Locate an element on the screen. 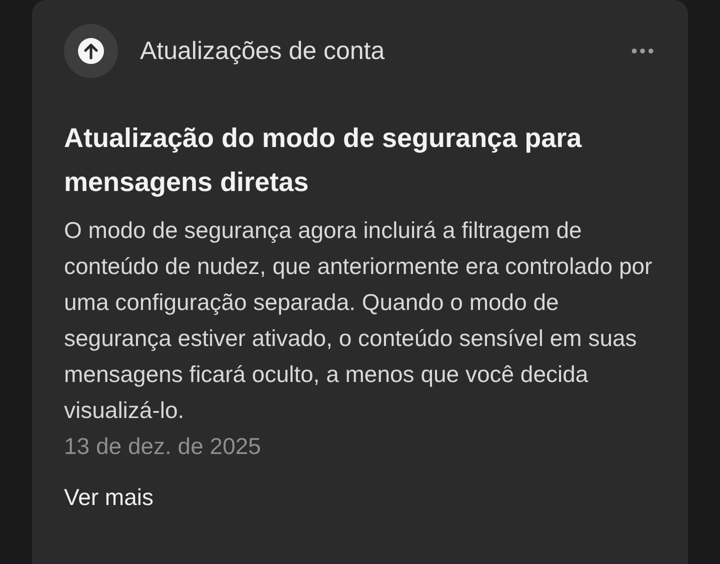 This screenshot has height=564, width=720. notice-title: Atualização do modo de segurança para mensagens diretas is located at coordinates (323, 160).